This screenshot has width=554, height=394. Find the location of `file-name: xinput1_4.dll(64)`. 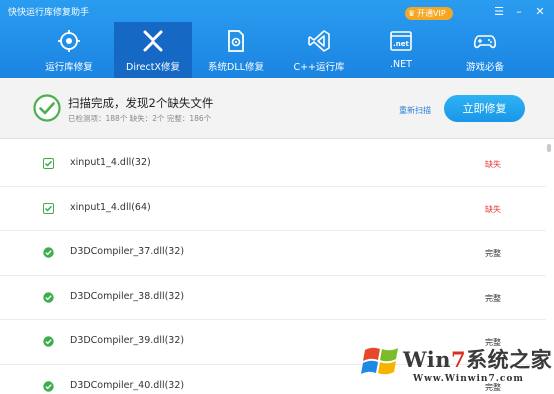

file-name: xinput1_4.dll(64) is located at coordinates (110, 207).